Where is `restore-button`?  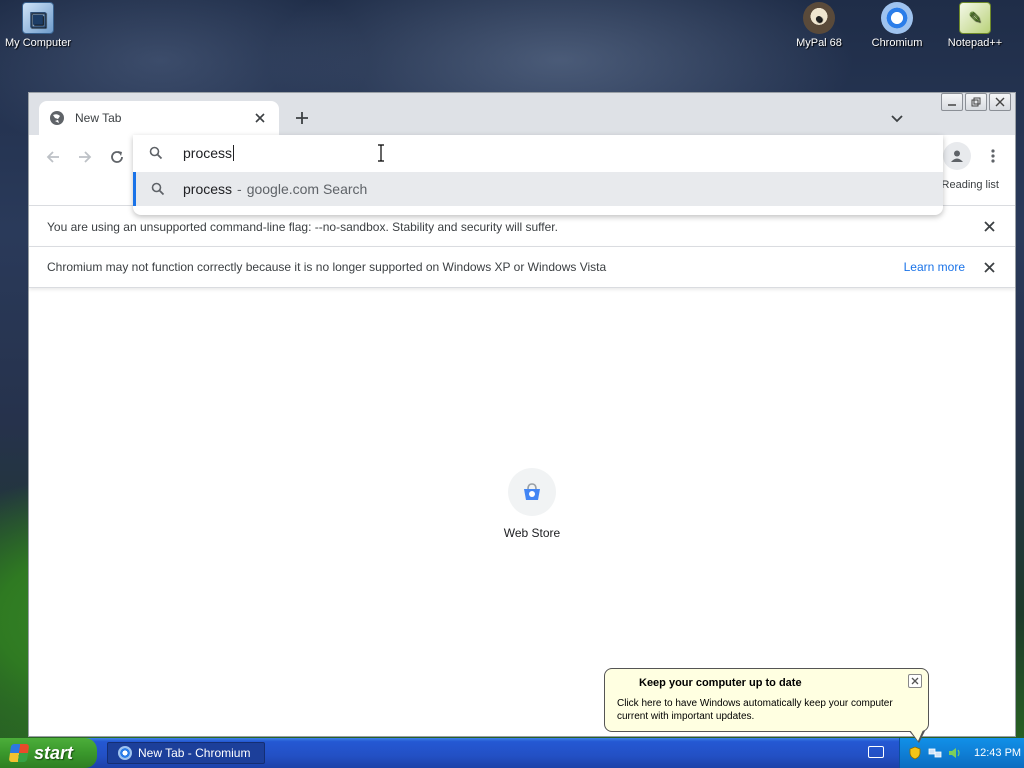
restore-button is located at coordinates (976, 102).